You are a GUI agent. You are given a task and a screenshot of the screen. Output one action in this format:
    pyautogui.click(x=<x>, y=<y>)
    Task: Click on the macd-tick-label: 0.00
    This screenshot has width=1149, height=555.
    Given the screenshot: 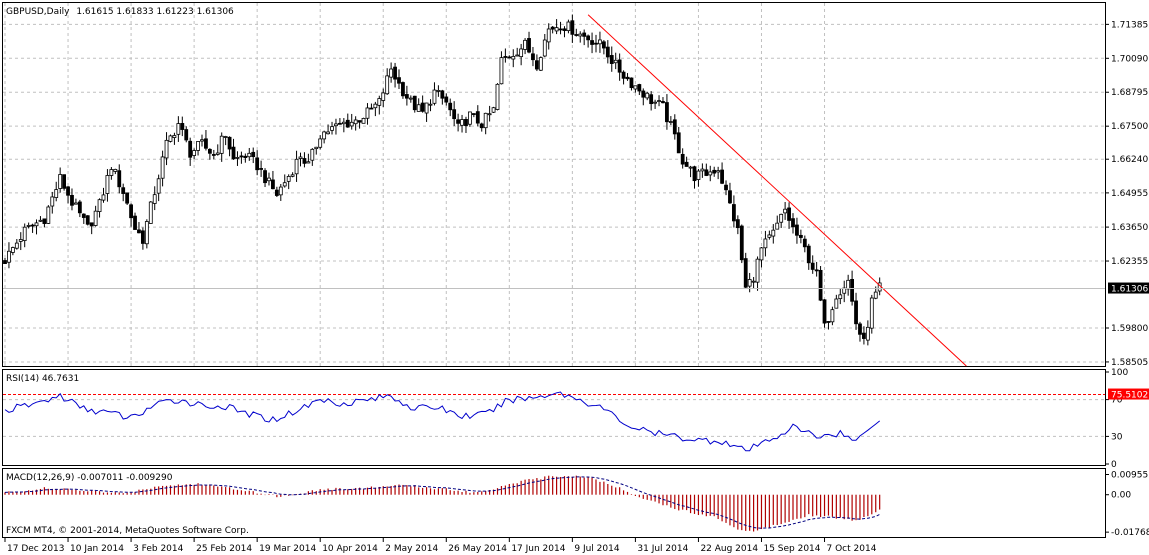 What is the action you would take?
    pyautogui.click(x=1121, y=496)
    